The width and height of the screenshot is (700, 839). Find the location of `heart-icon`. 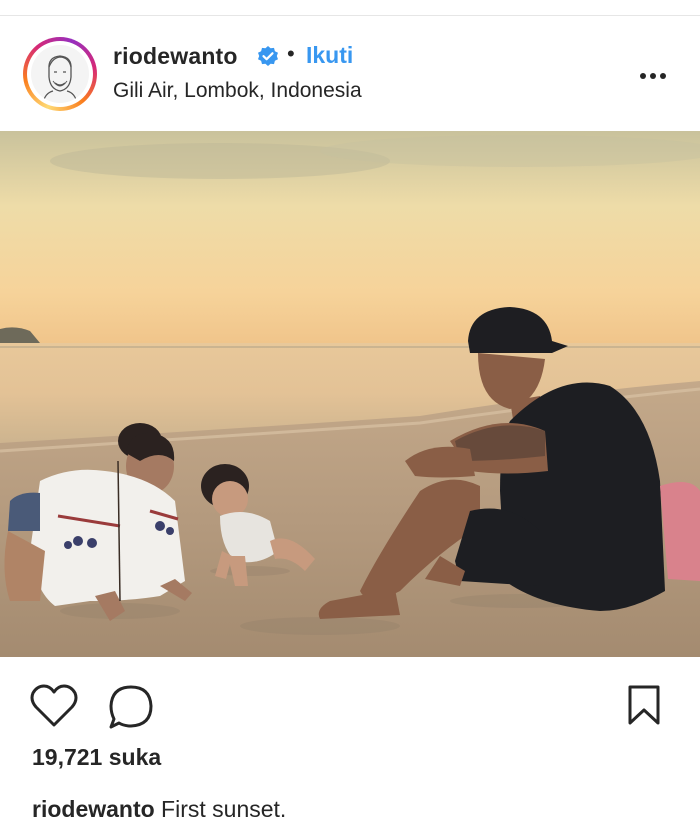

heart-icon is located at coordinates (54, 706).